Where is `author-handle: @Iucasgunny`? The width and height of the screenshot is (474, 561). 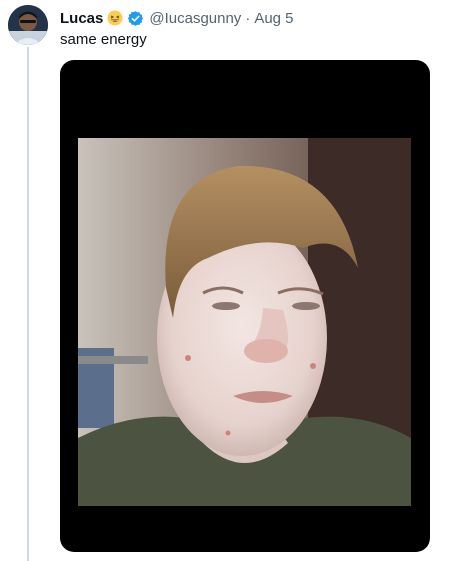
author-handle: @Iucasgunny is located at coordinates (195, 18).